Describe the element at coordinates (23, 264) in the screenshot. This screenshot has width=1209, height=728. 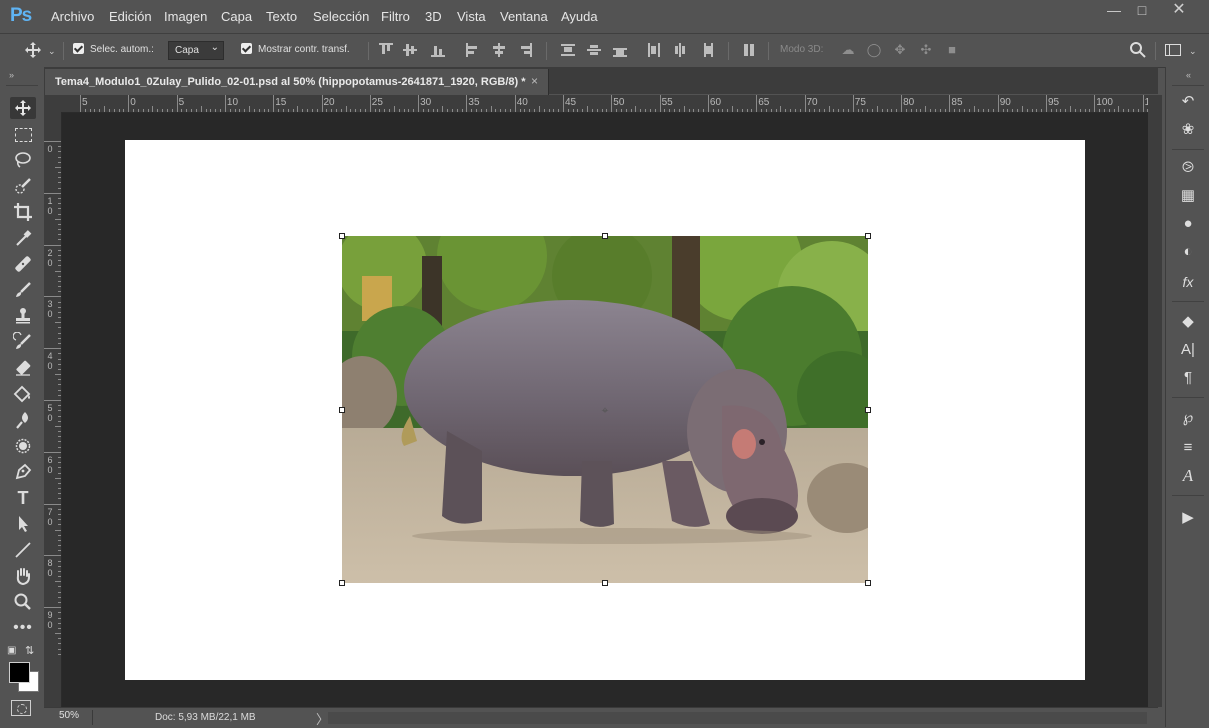
I see `healing-brush-tool-icon` at that location.